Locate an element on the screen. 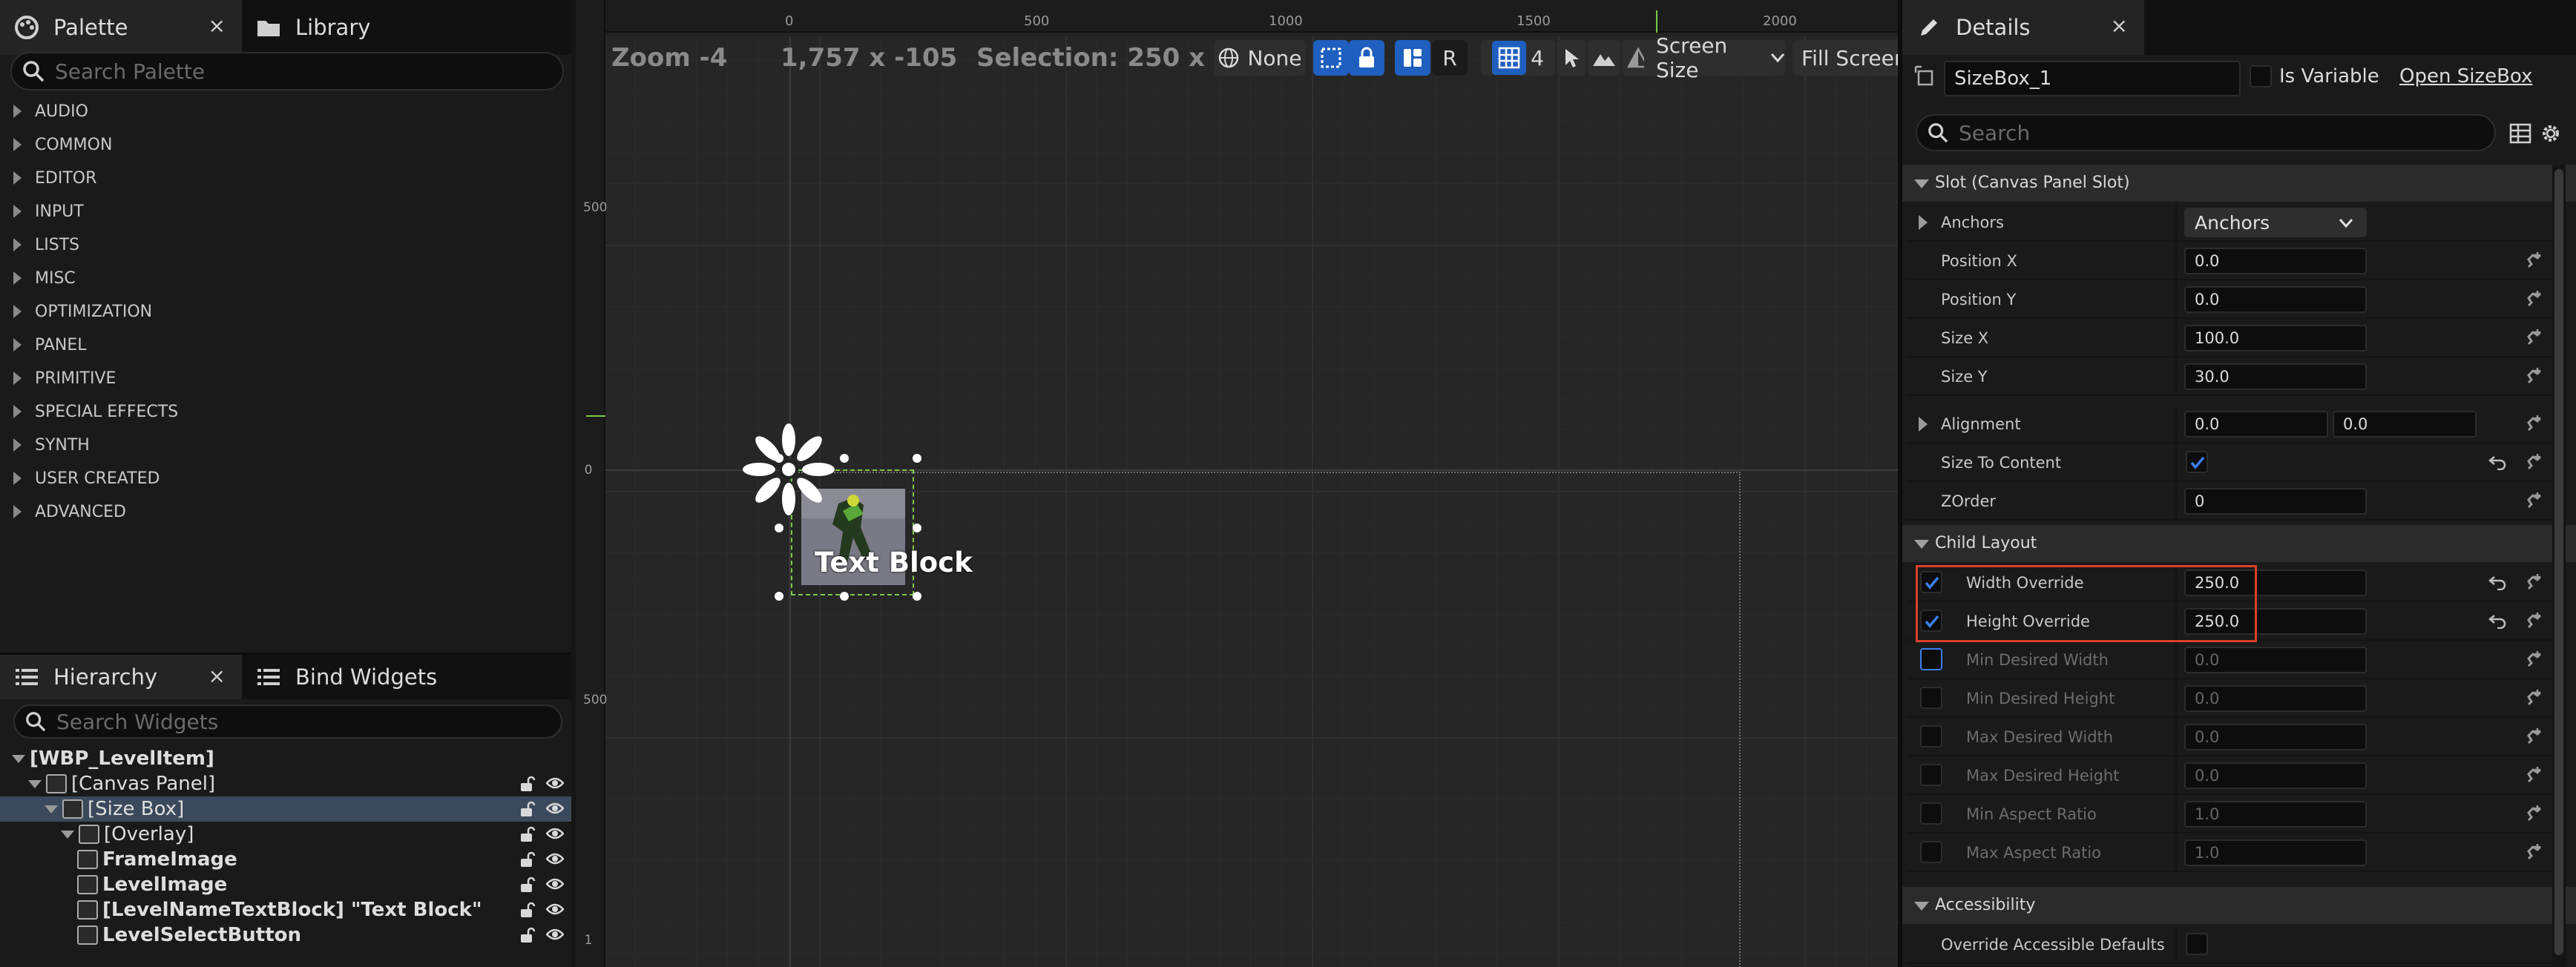 Image resolution: width=2576 pixels, height=967 pixels. section-accessibility: Accessibility is located at coordinates (2239, 906).